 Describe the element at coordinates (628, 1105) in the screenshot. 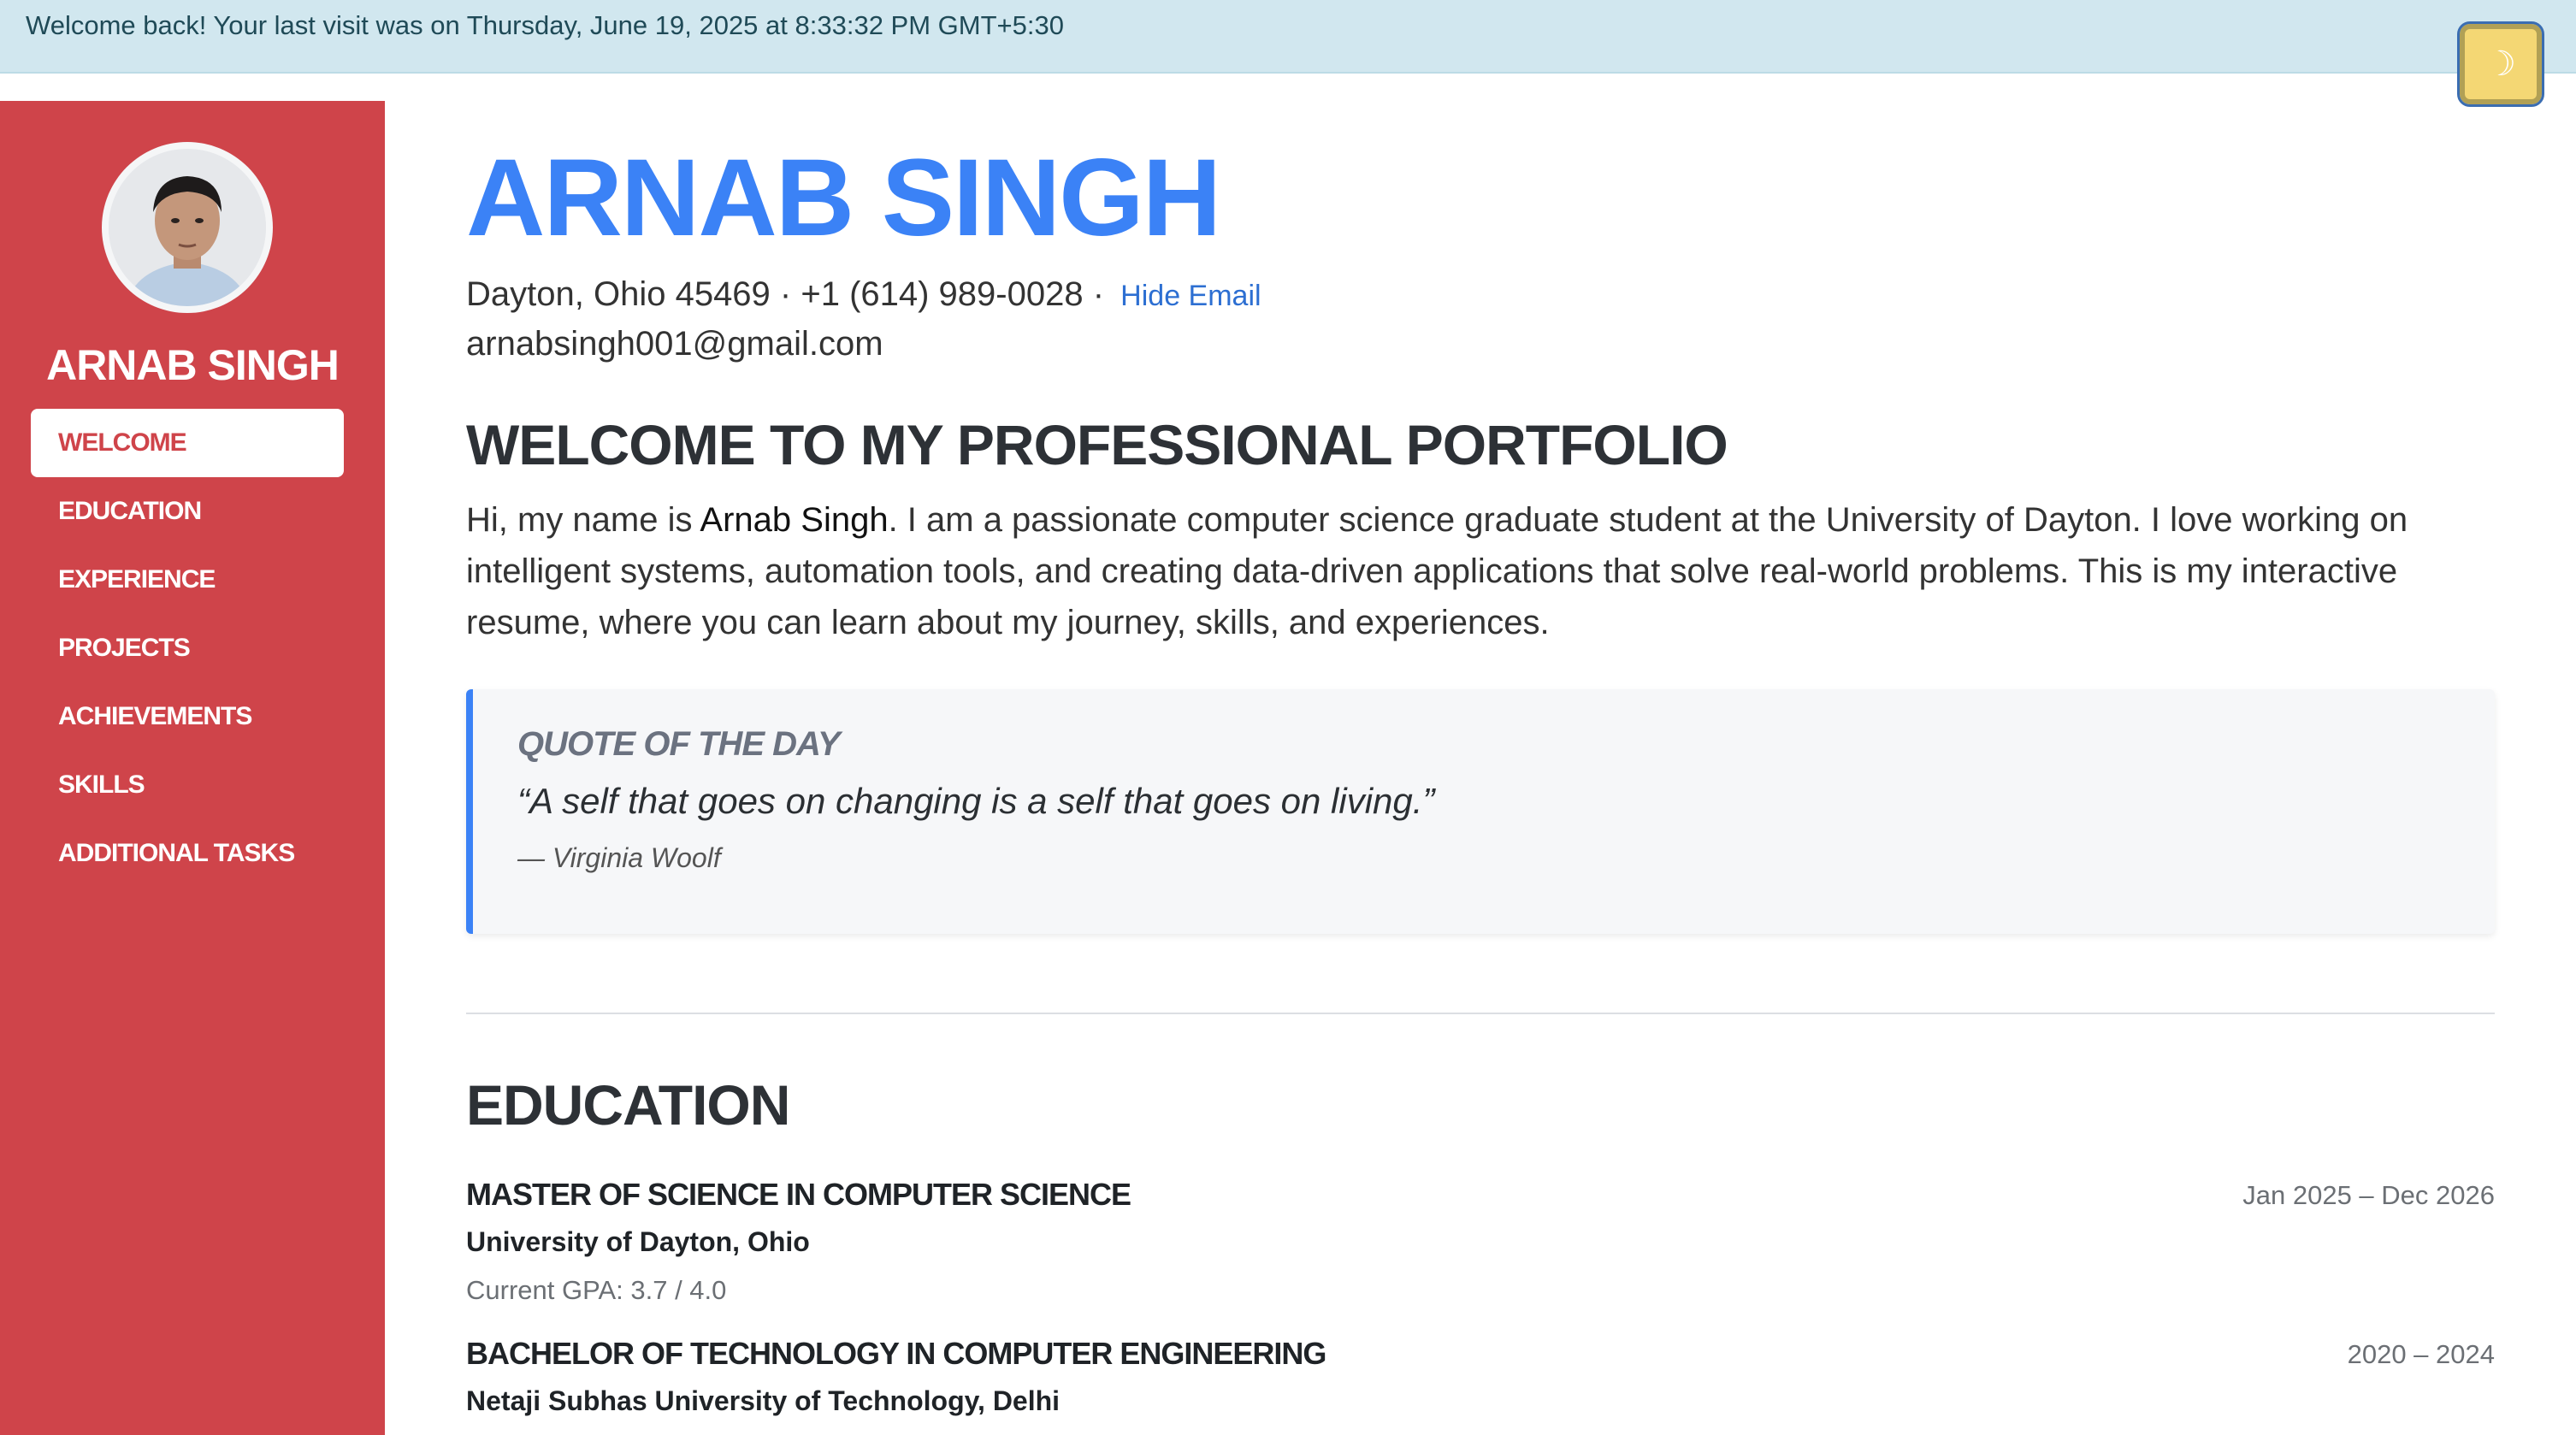

I see `education-heading: EDUCATION` at that location.